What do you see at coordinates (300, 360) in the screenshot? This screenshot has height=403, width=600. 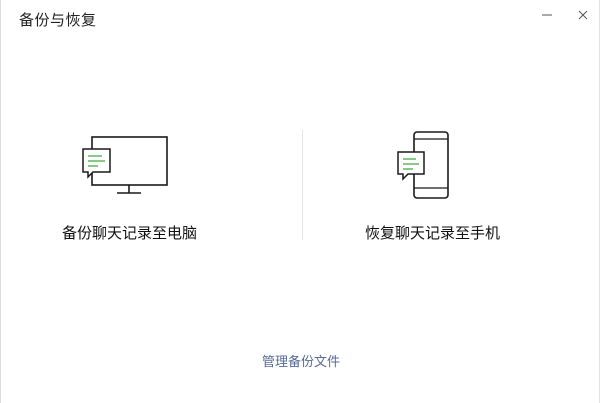 I see `manage-backups-link: 管理备份文件` at bounding box center [300, 360].